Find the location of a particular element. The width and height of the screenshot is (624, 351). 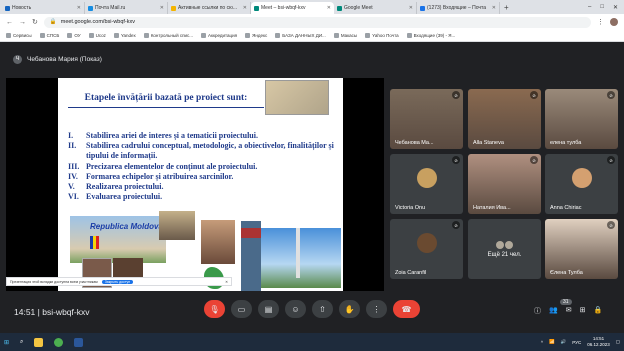

browser-tab: Google Meet ✕ is located at coordinates (375, 8).